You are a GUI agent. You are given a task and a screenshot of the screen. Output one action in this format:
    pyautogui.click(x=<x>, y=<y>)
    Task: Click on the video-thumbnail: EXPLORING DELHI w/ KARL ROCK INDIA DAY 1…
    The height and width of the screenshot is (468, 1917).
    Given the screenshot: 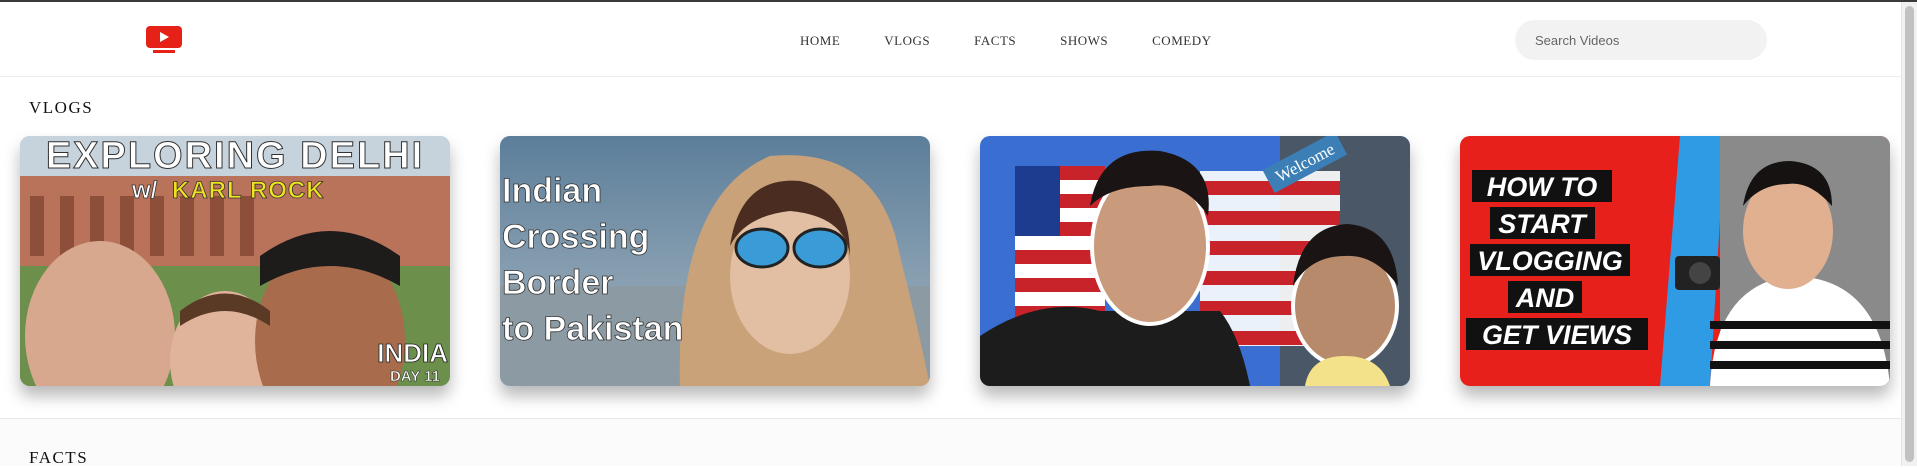 What is the action you would take?
    pyautogui.click(x=235, y=261)
    